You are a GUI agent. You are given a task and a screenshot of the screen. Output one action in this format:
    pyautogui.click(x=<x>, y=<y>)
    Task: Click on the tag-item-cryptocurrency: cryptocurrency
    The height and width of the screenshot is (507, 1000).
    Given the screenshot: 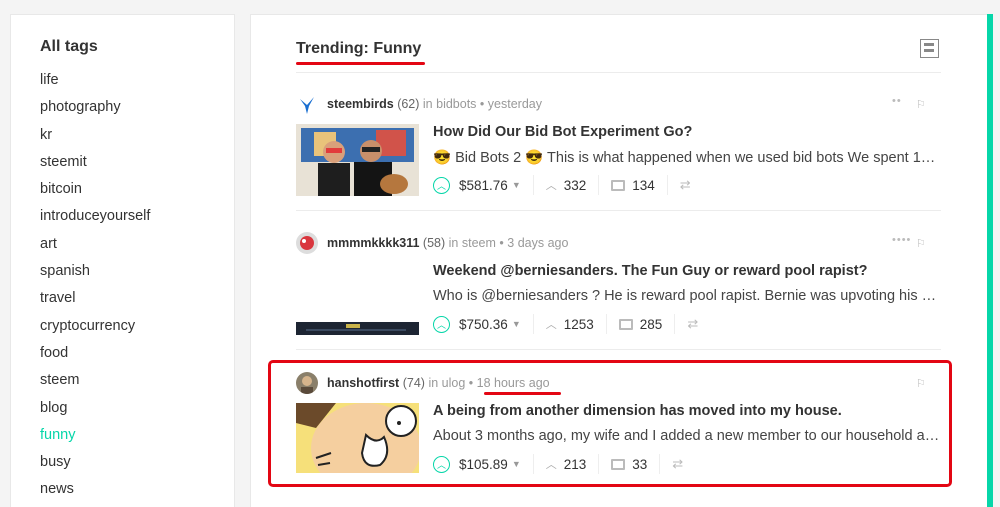 What is the action you would take?
    pyautogui.click(x=95, y=330)
    